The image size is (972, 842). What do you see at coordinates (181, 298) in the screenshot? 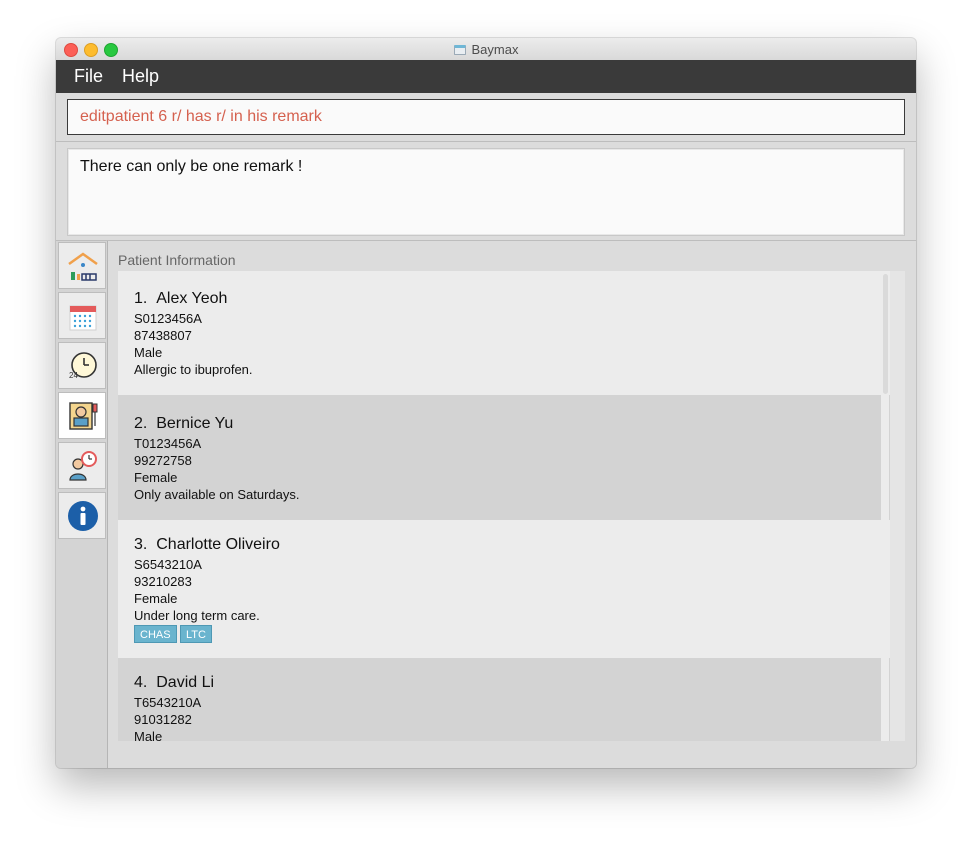
I see `patient-name: 1. Alex Yeoh` at bounding box center [181, 298].